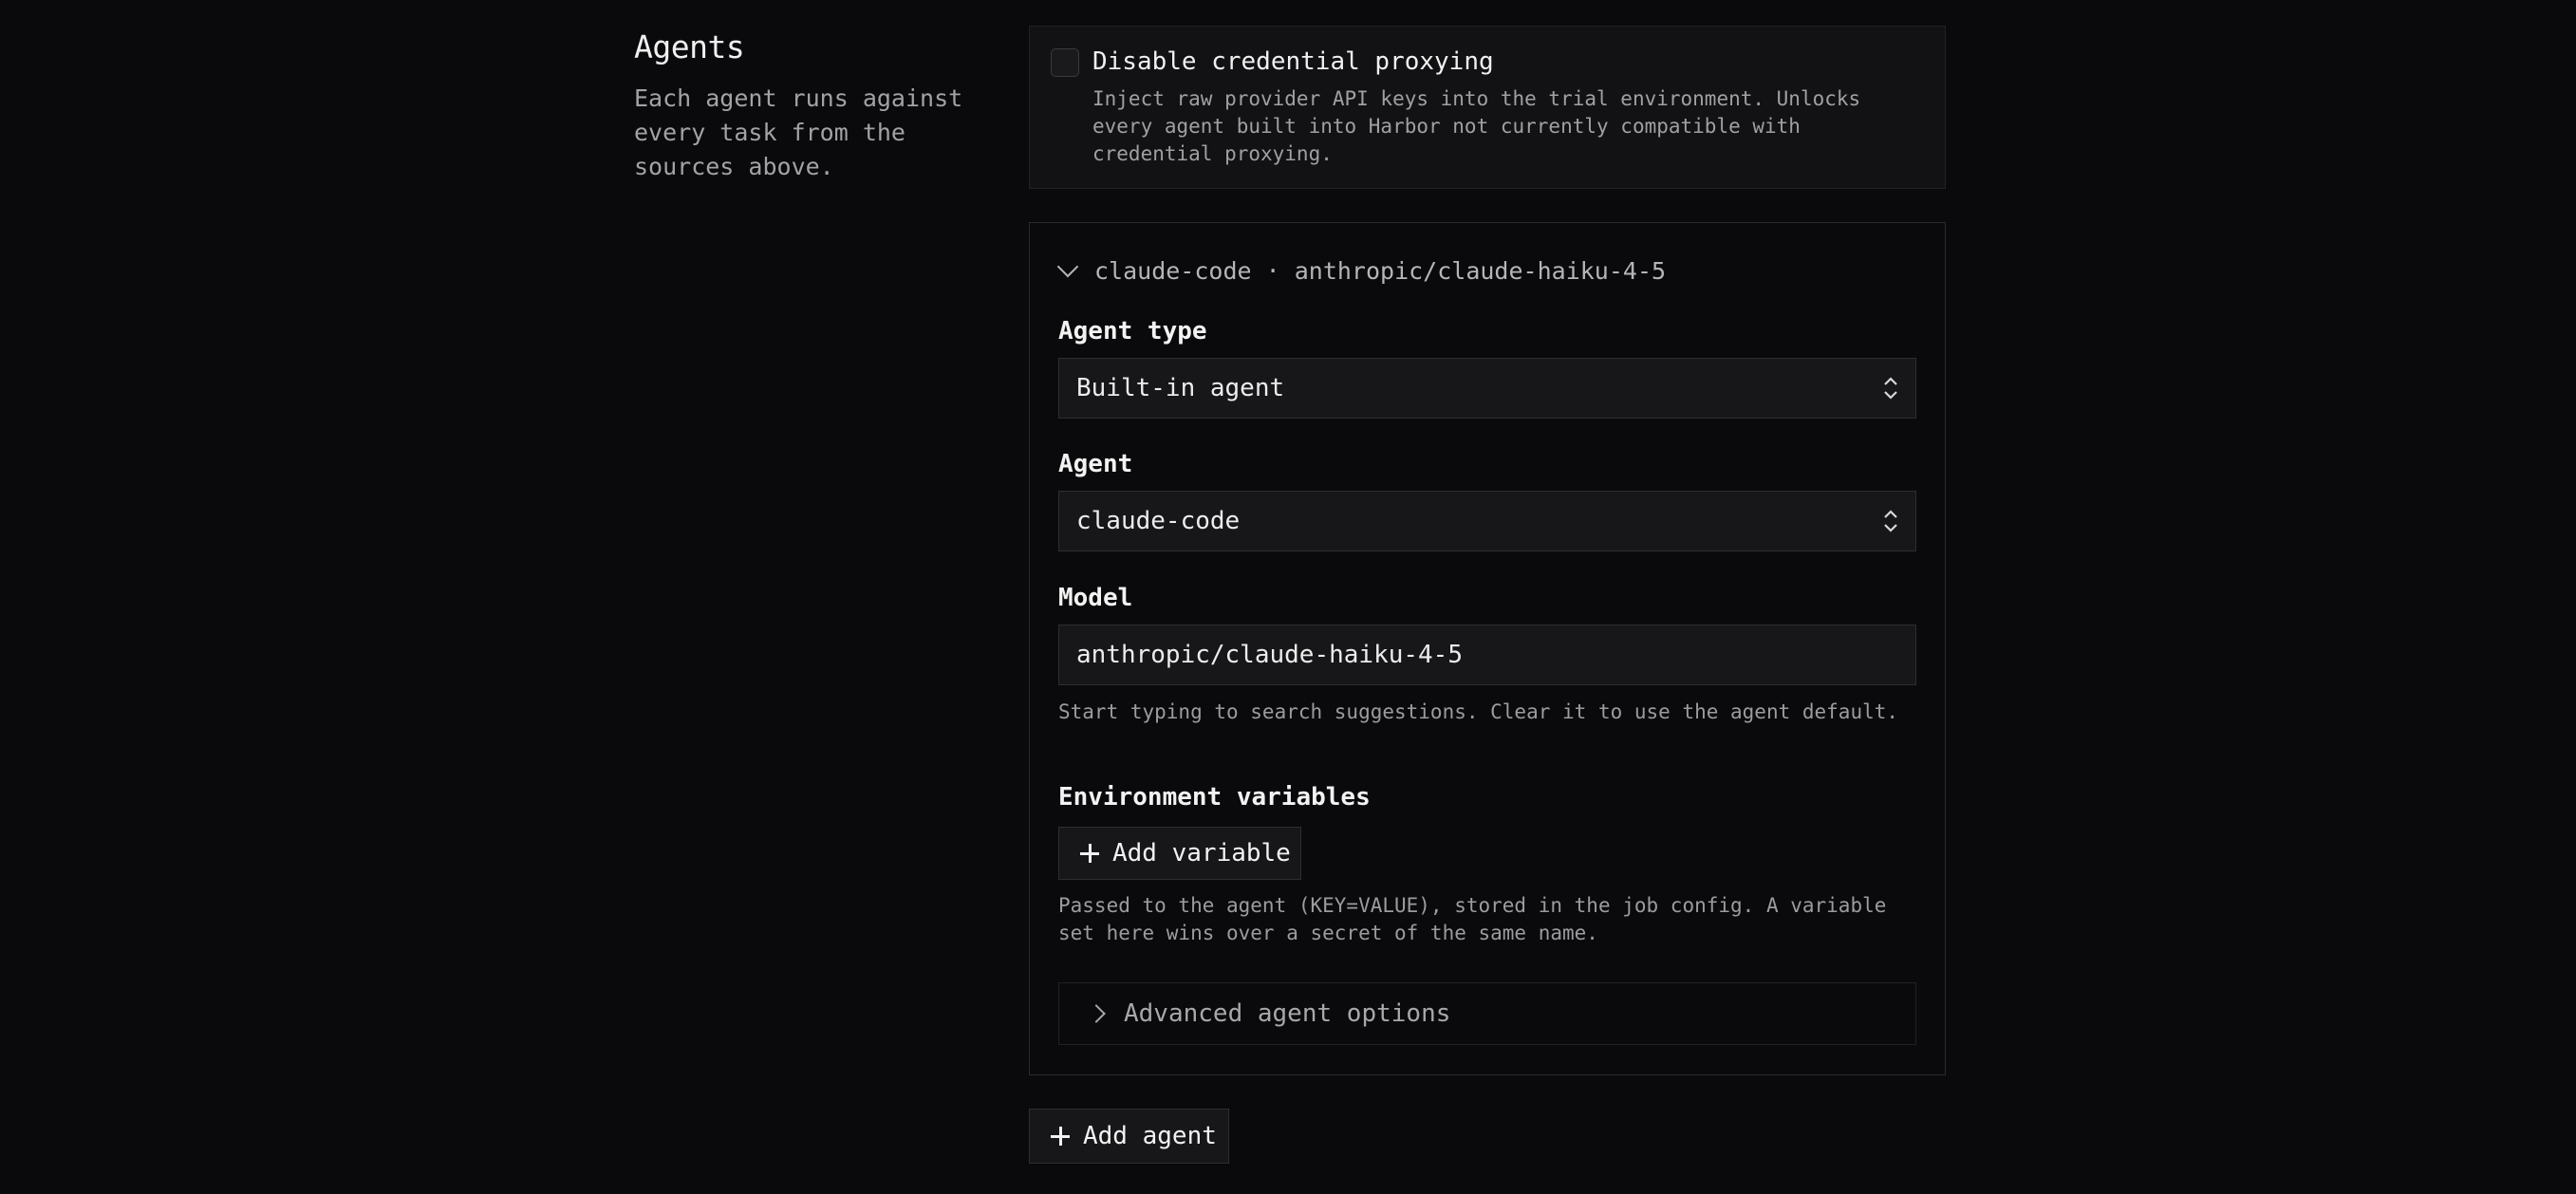 This screenshot has height=1194, width=2576. Describe the element at coordinates (1214, 797) in the screenshot. I see `env-vars-label: Environment variables` at that location.